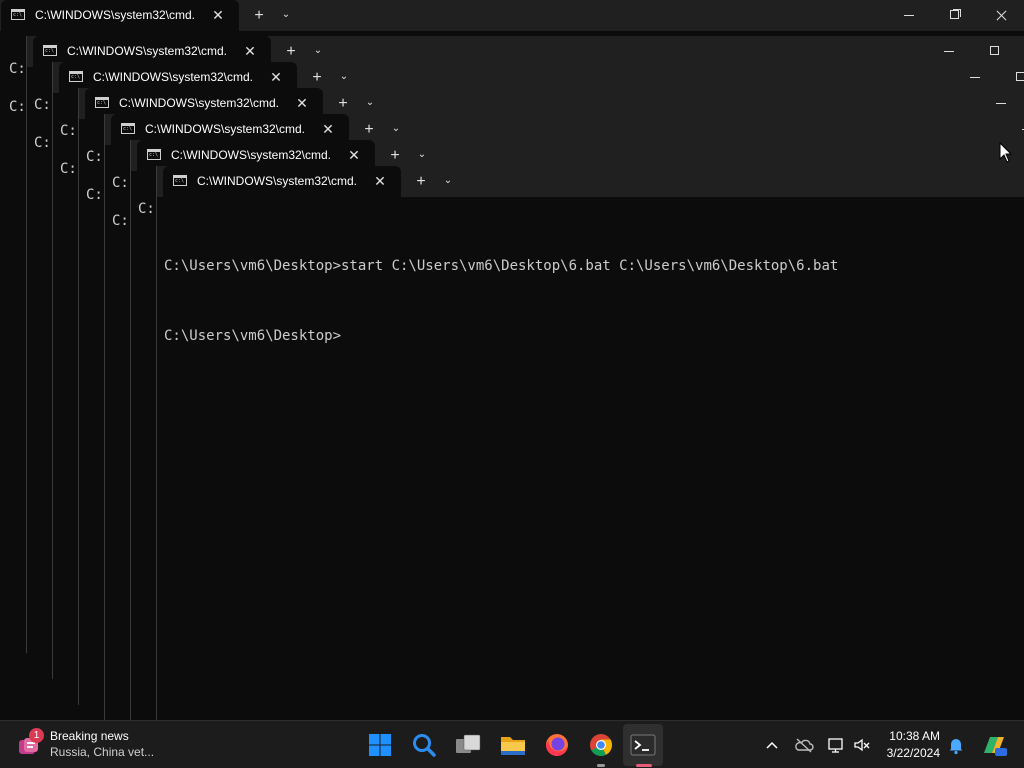 Image resolution: width=1024 pixels, height=768 pixels. What do you see at coordinates (380, 745) in the screenshot?
I see `start-icon` at bounding box center [380, 745].